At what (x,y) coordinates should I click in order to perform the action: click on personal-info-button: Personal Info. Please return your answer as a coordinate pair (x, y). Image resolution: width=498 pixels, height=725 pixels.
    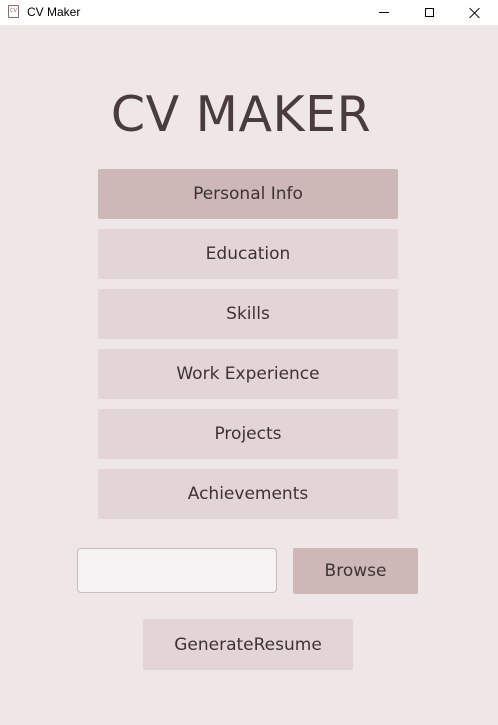
    Looking at the image, I should click on (248, 194).